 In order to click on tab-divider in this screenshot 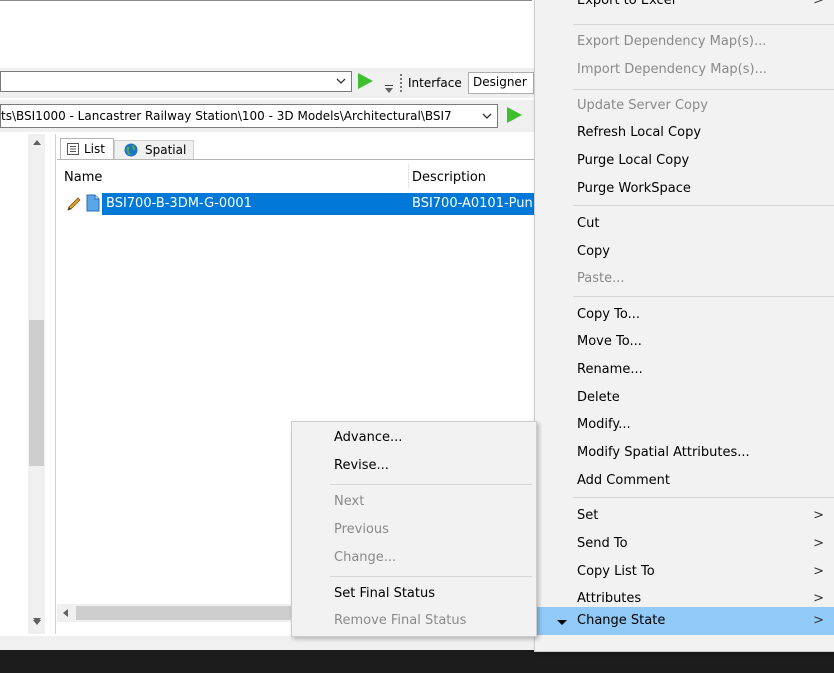, I will do `click(295, 159)`.